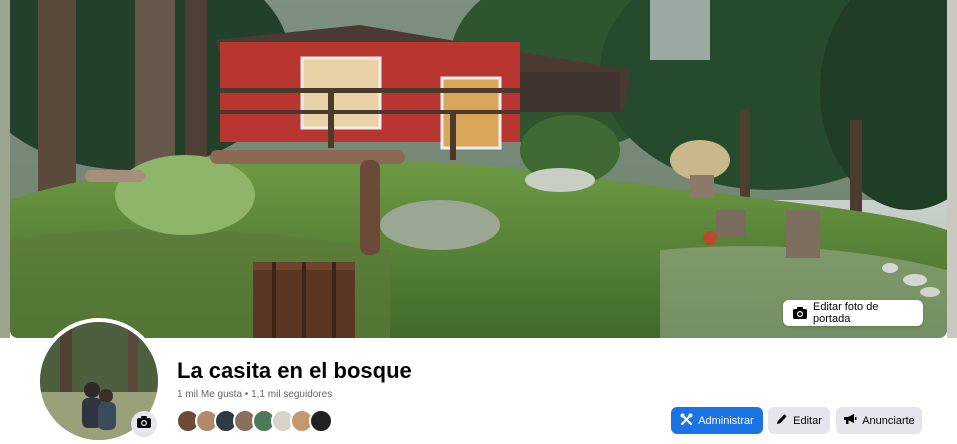  What do you see at coordinates (254, 394) in the screenshot?
I see `page-stats: 1 mil Me gusta • 1,1 mil seguidores` at bounding box center [254, 394].